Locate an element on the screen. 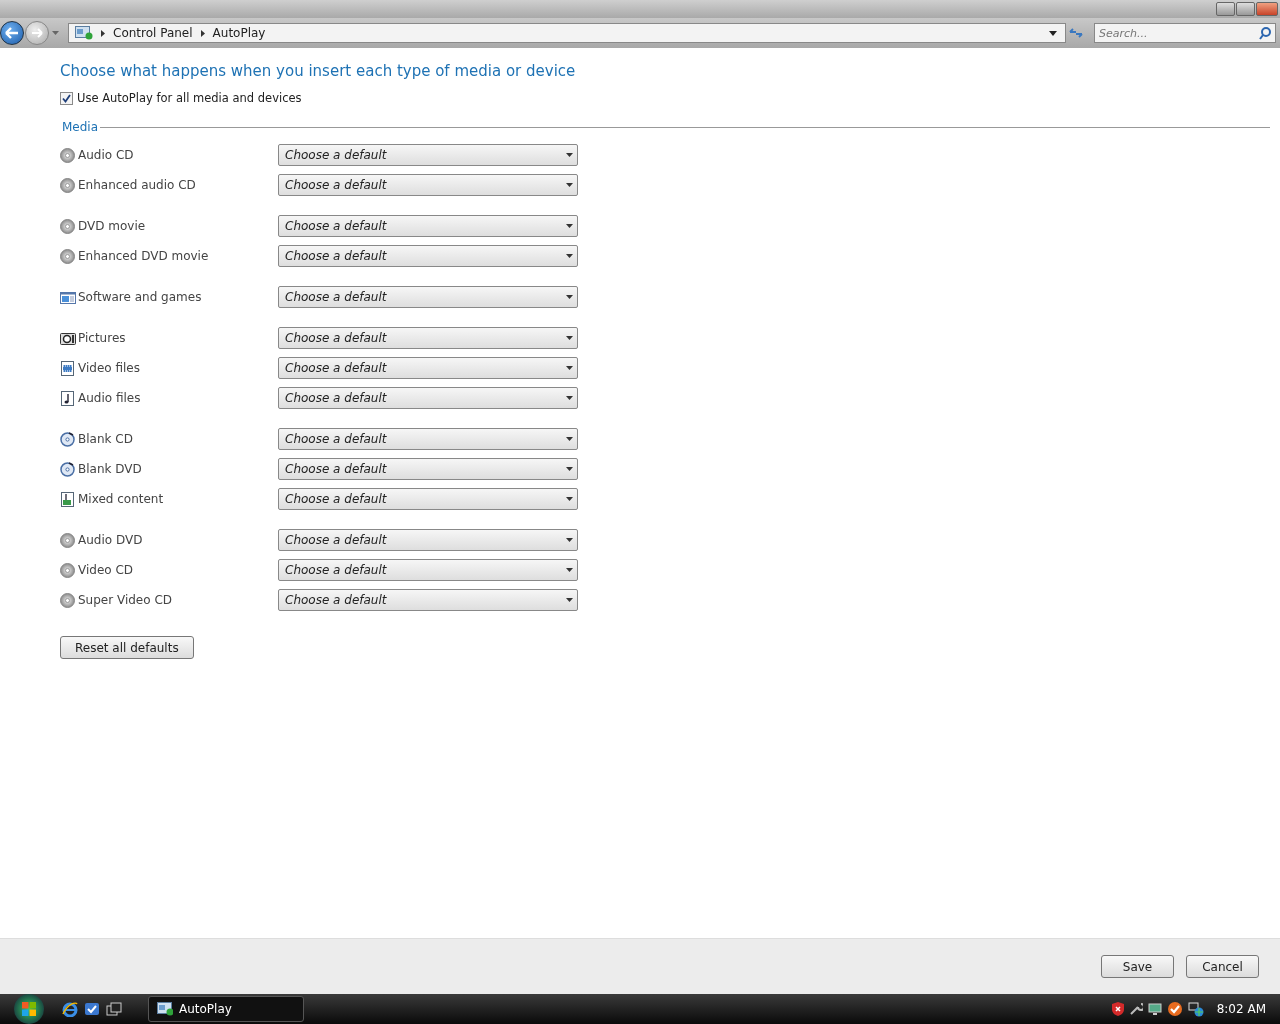 The width and height of the screenshot is (1280, 1024). checkbox-label: Use AutoPlay for all media and devices is located at coordinates (189, 98).